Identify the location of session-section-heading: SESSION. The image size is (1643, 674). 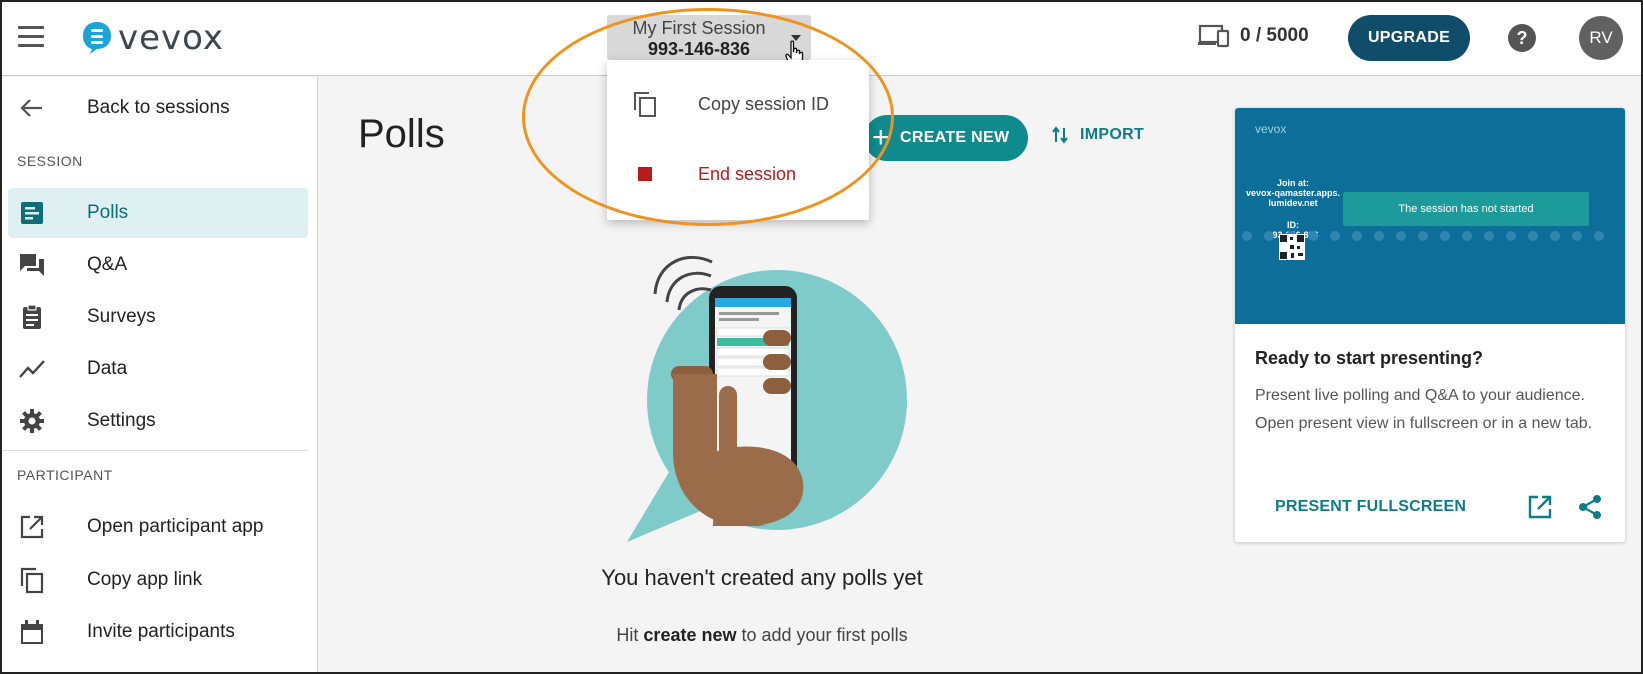
(50, 161).